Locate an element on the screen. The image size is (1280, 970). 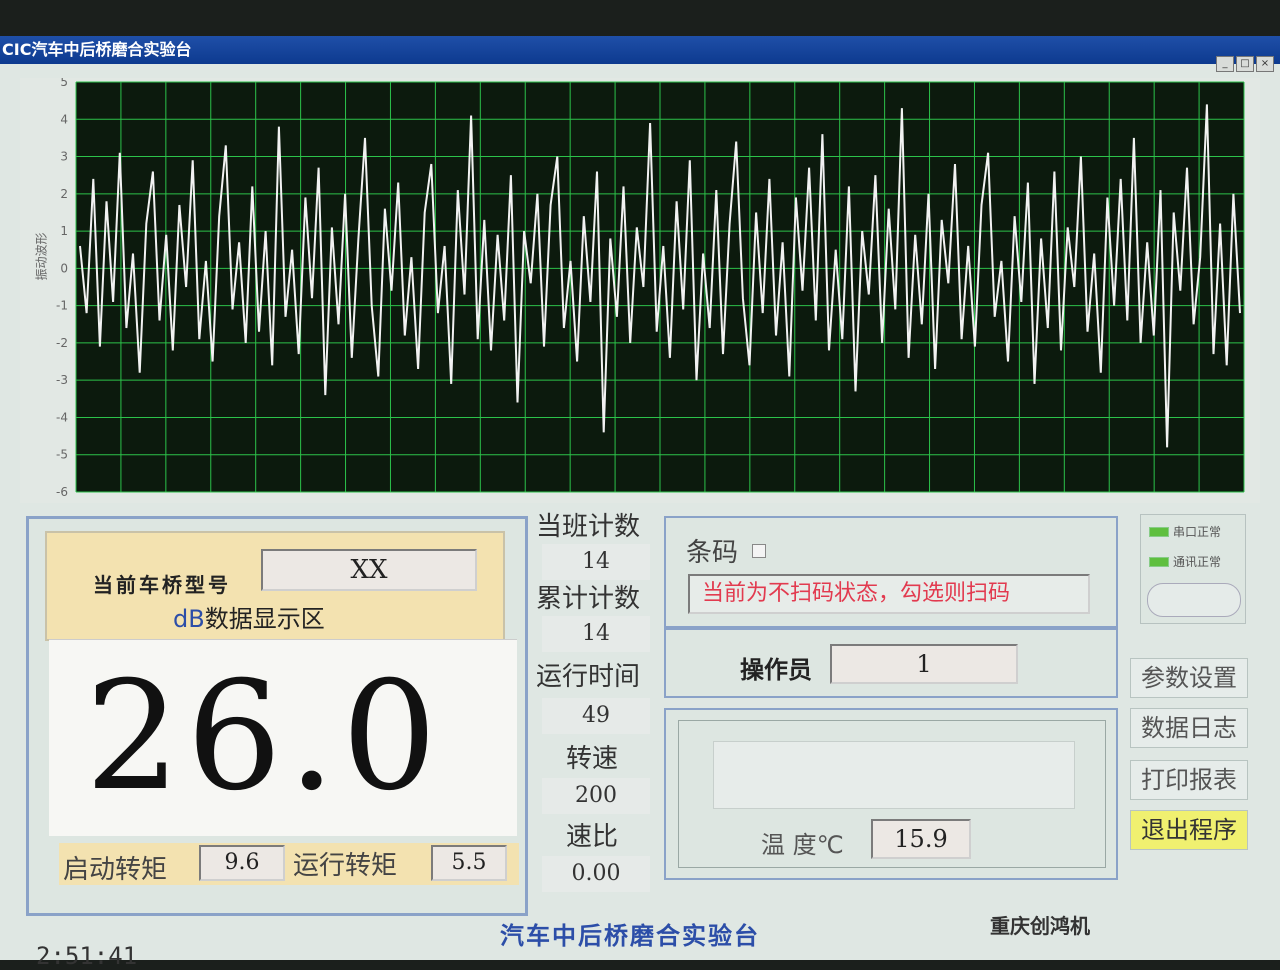
db-value: 26.0 is located at coordinates (264, 737).